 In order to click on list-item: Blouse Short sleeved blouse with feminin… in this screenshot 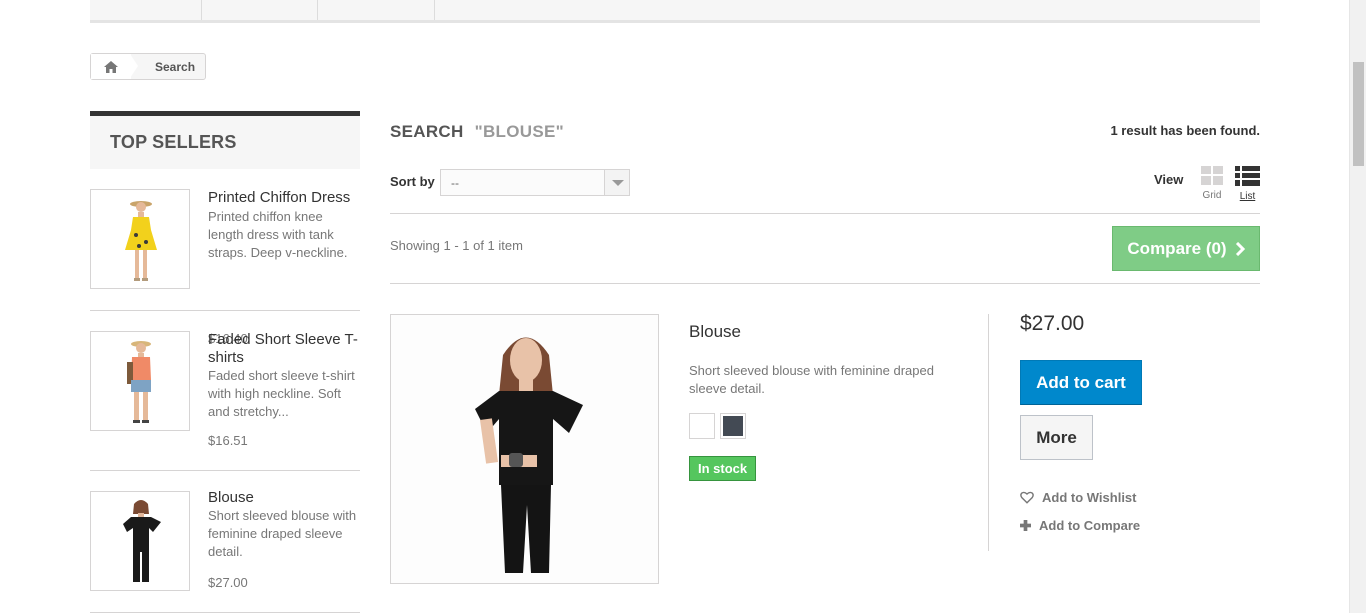, I will do `click(225, 542)`.